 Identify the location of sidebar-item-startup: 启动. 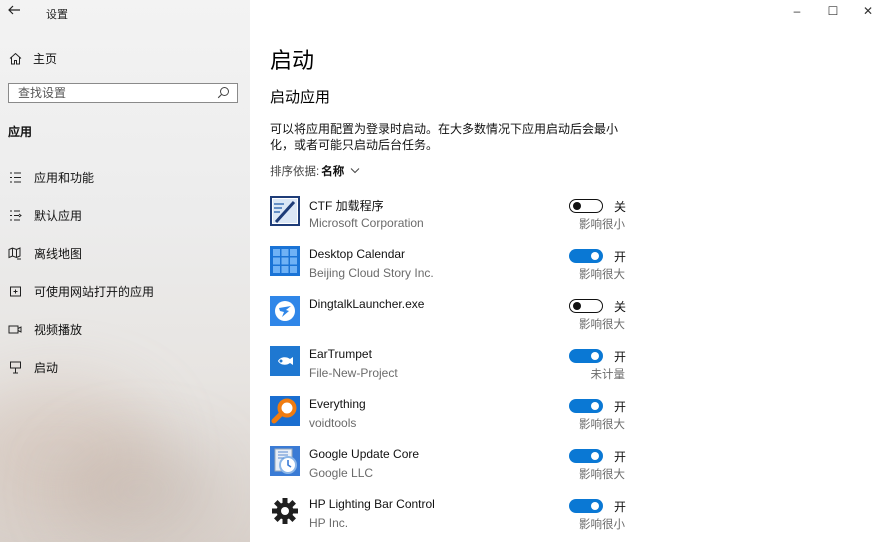
(126, 367).